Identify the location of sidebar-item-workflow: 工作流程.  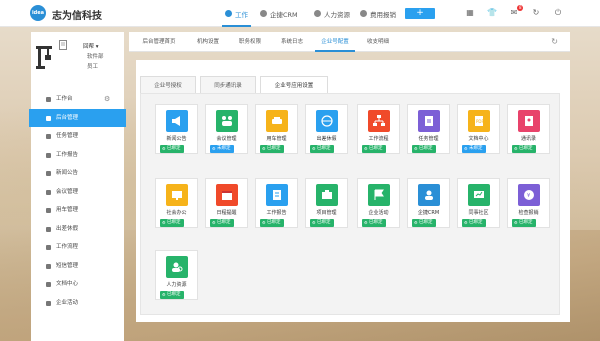
(77, 247).